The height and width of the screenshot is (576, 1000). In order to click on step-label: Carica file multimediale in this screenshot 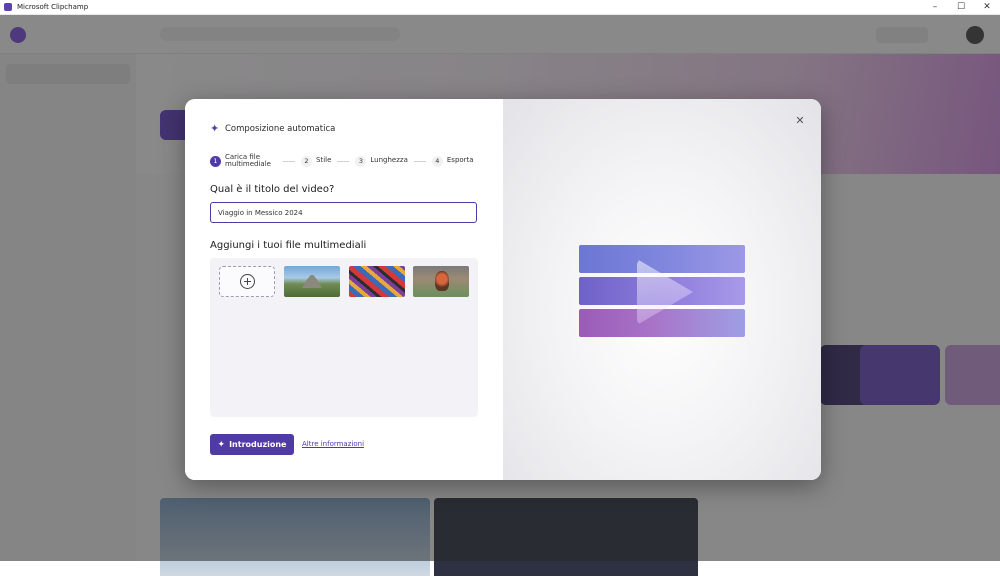, I will do `click(248, 160)`.